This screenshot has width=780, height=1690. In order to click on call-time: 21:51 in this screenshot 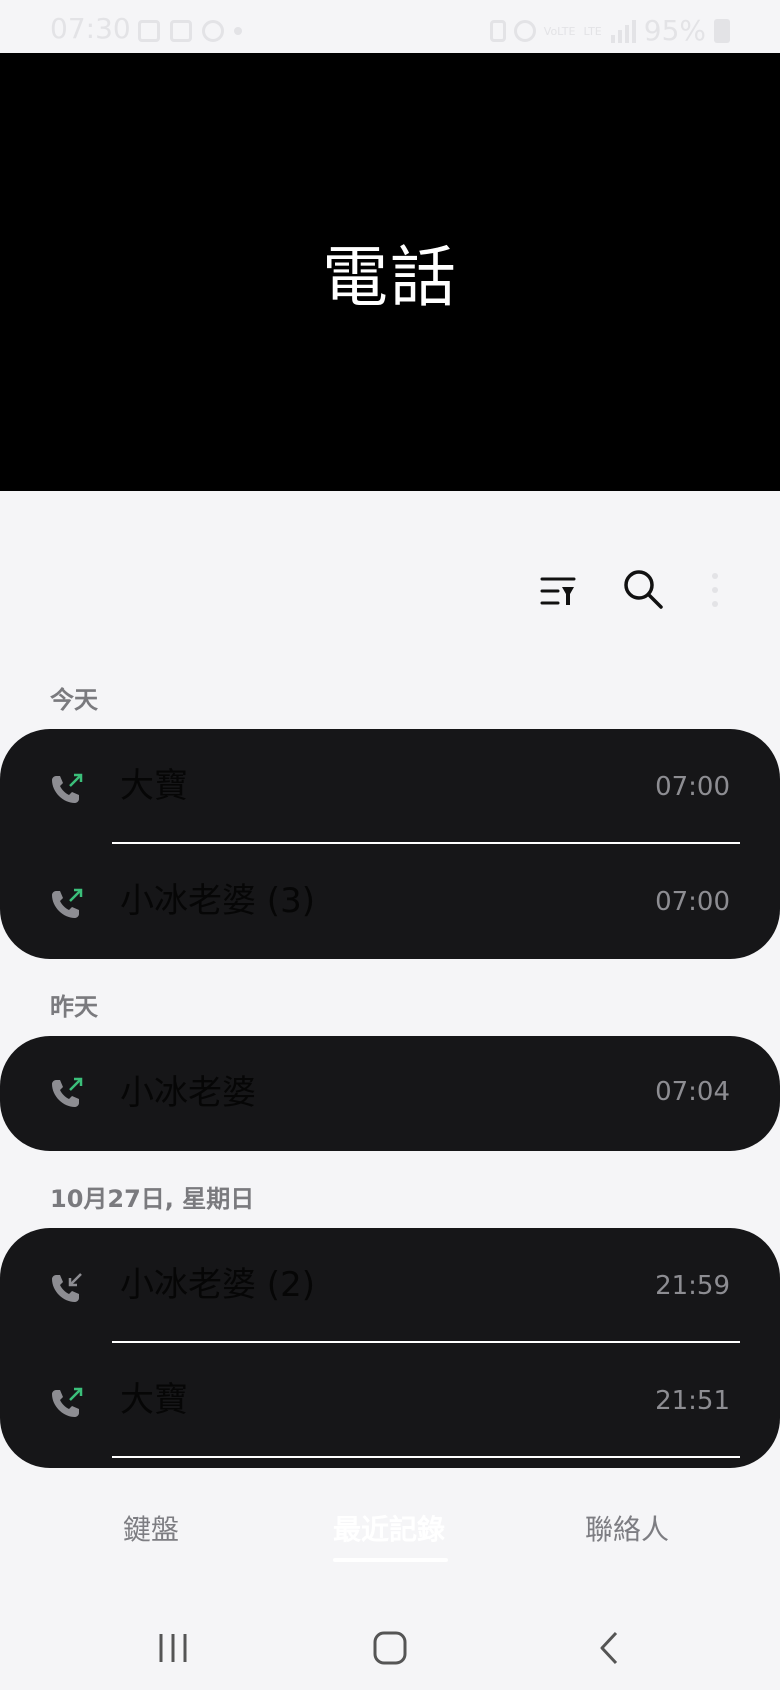, I will do `click(692, 1401)`.